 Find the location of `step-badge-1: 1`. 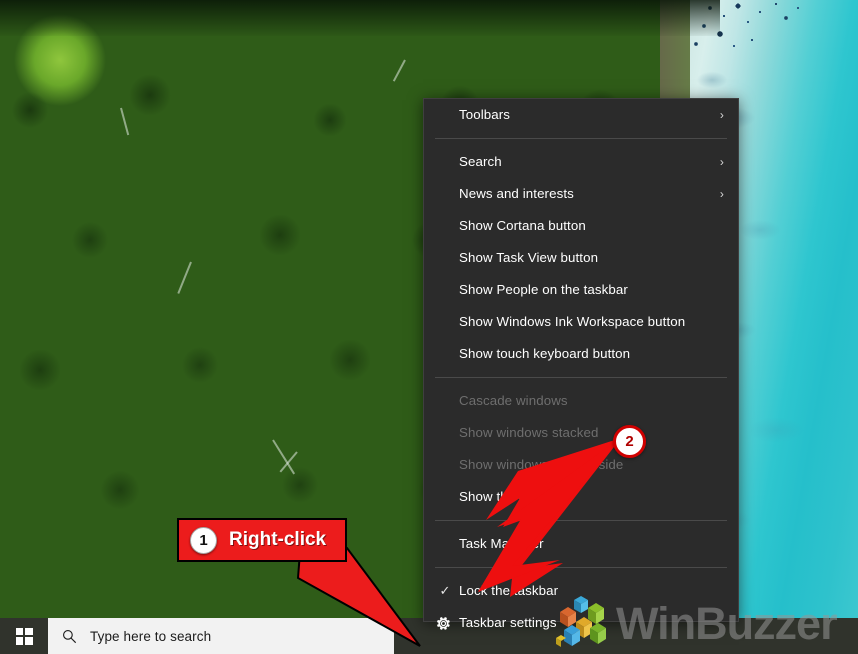

step-badge-1: 1 is located at coordinates (203, 540).